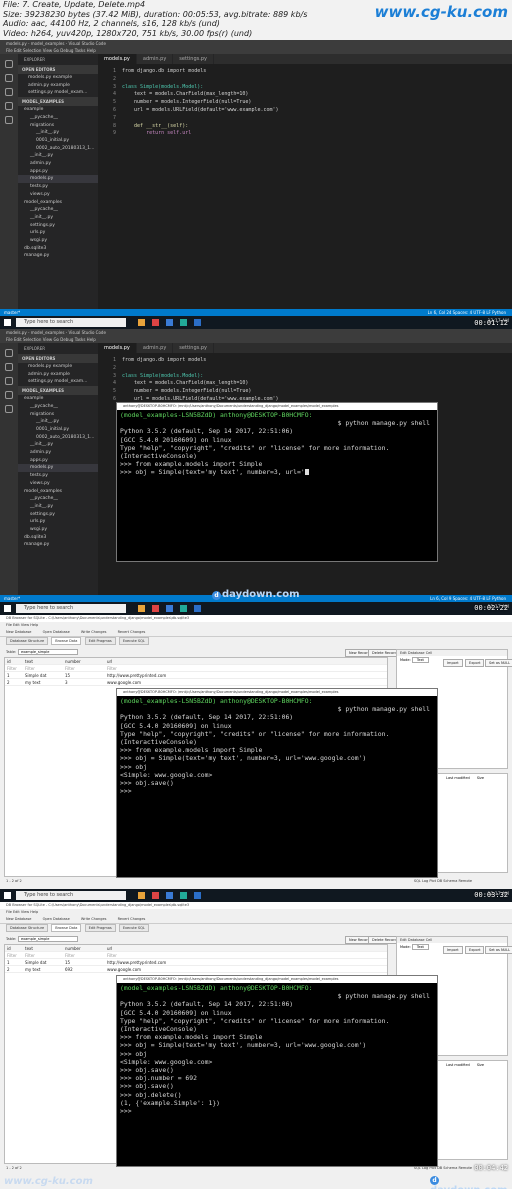 The image size is (512, 1189). I want to click on debug-icon, so click(9, 395).